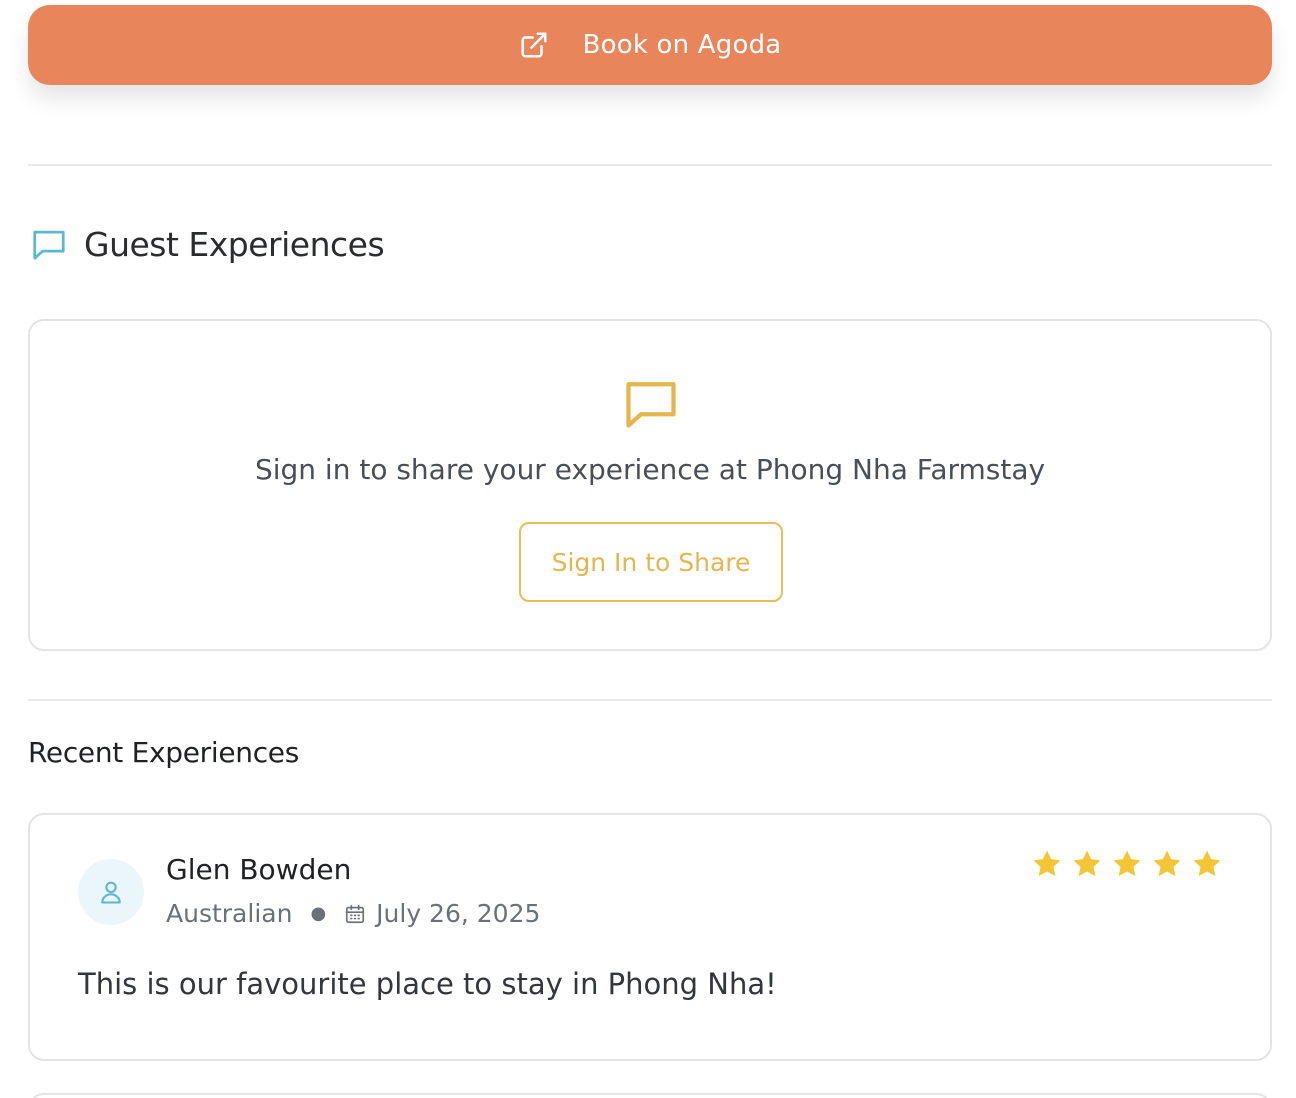 The image size is (1296, 1098). I want to click on sign-in-to-share-button: Sign In to Share, so click(651, 562).